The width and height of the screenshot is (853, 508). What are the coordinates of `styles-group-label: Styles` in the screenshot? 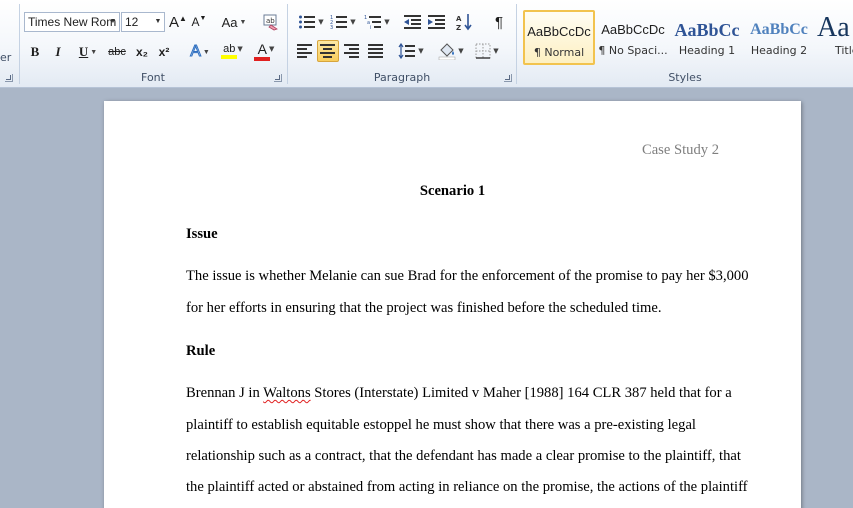 It's located at (685, 77).